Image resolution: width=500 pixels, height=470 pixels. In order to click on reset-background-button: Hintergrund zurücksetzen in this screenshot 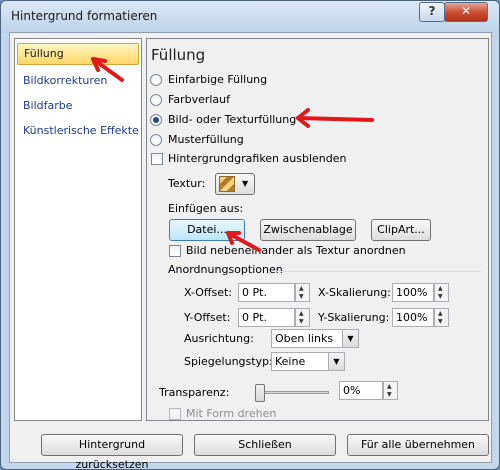, I will do `click(112, 451)`.